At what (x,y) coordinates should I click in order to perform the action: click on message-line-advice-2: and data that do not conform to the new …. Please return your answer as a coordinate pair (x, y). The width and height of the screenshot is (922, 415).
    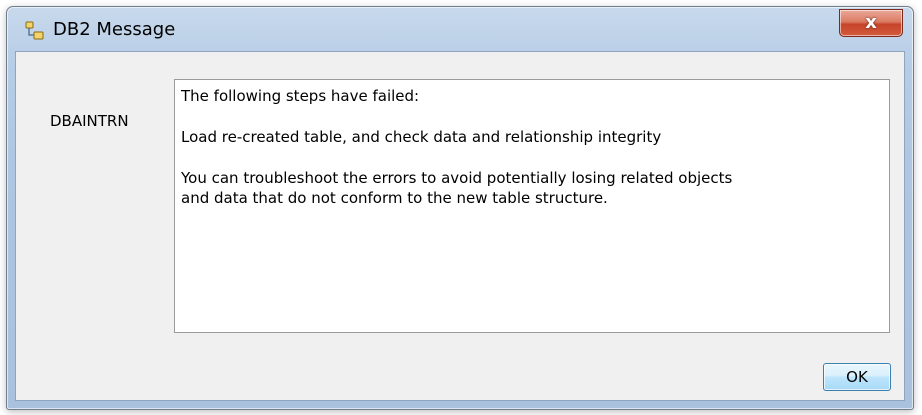
    Looking at the image, I should click on (394, 198).